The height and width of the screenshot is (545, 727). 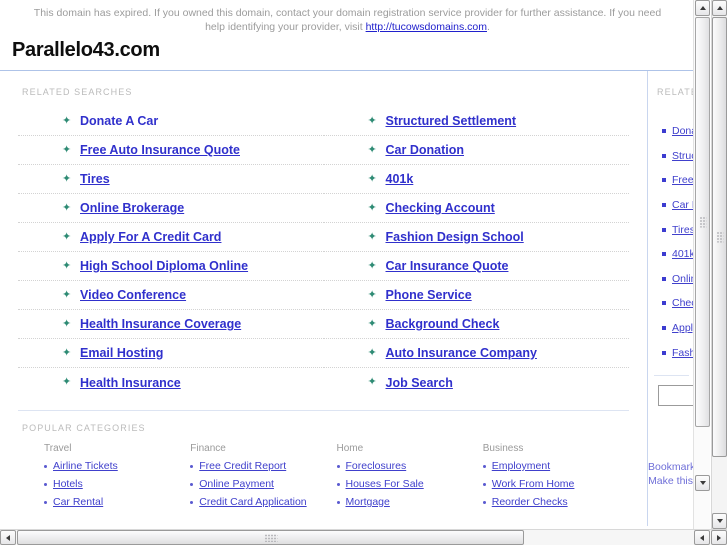 I want to click on category-list-item: Airline Tickets, so click(x=117, y=466).